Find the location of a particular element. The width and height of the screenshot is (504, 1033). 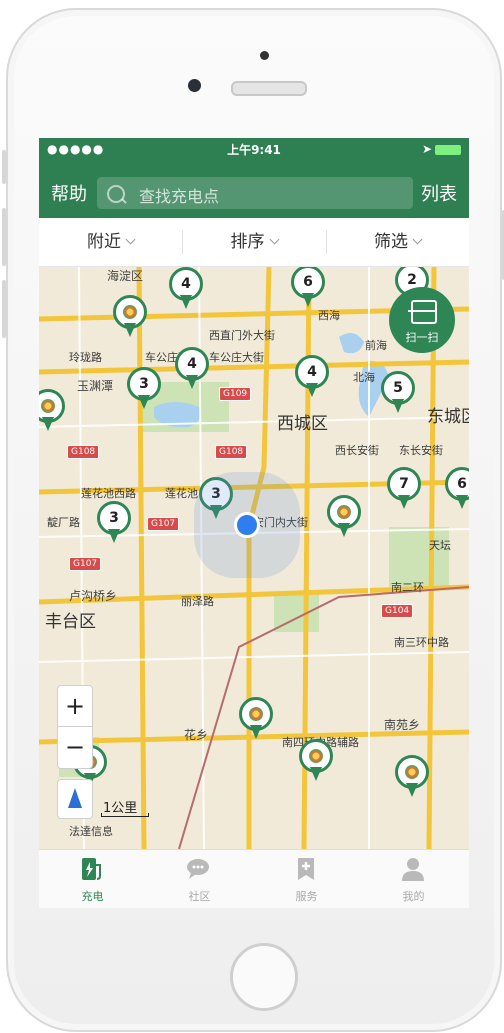

highway-shield: G104 is located at coordinates (397, 611).